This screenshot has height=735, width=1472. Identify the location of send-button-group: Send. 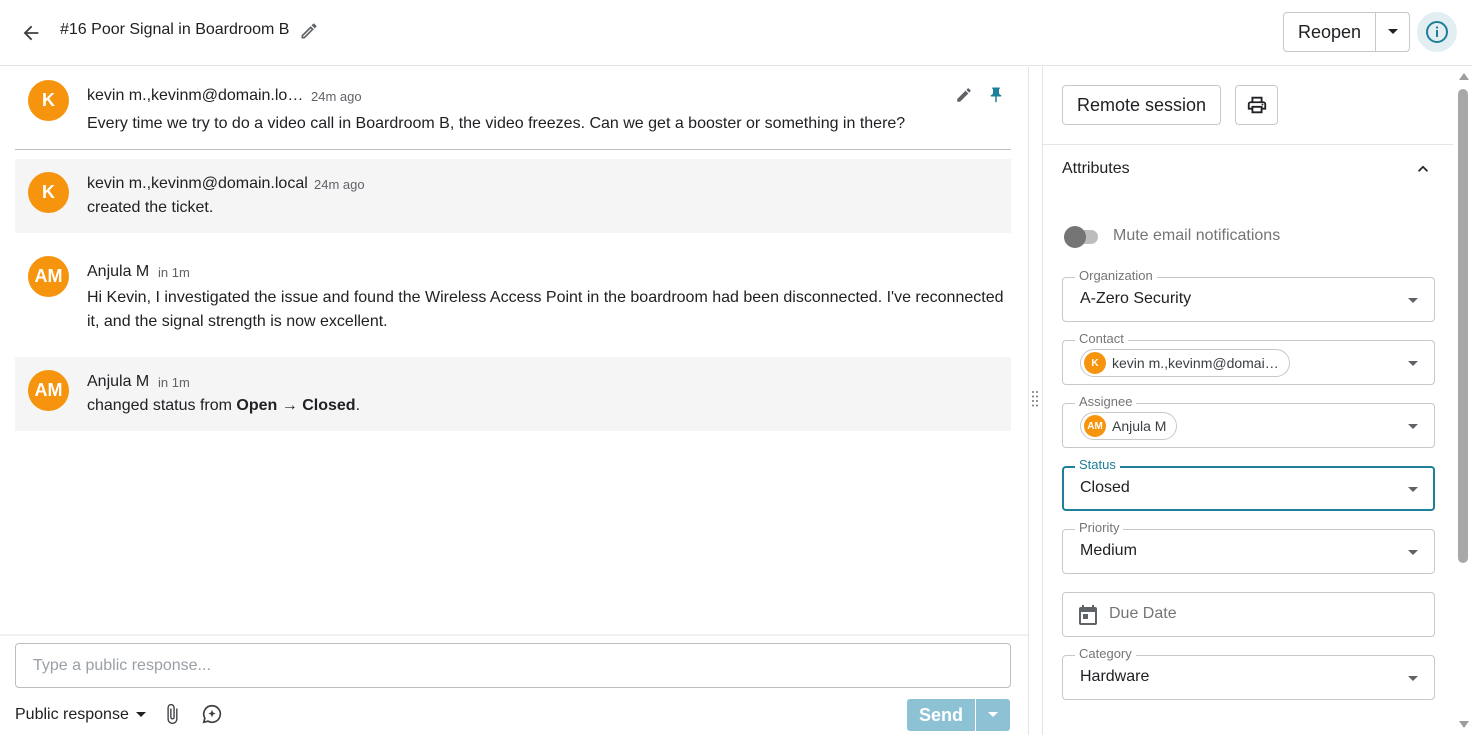
(958, 715).